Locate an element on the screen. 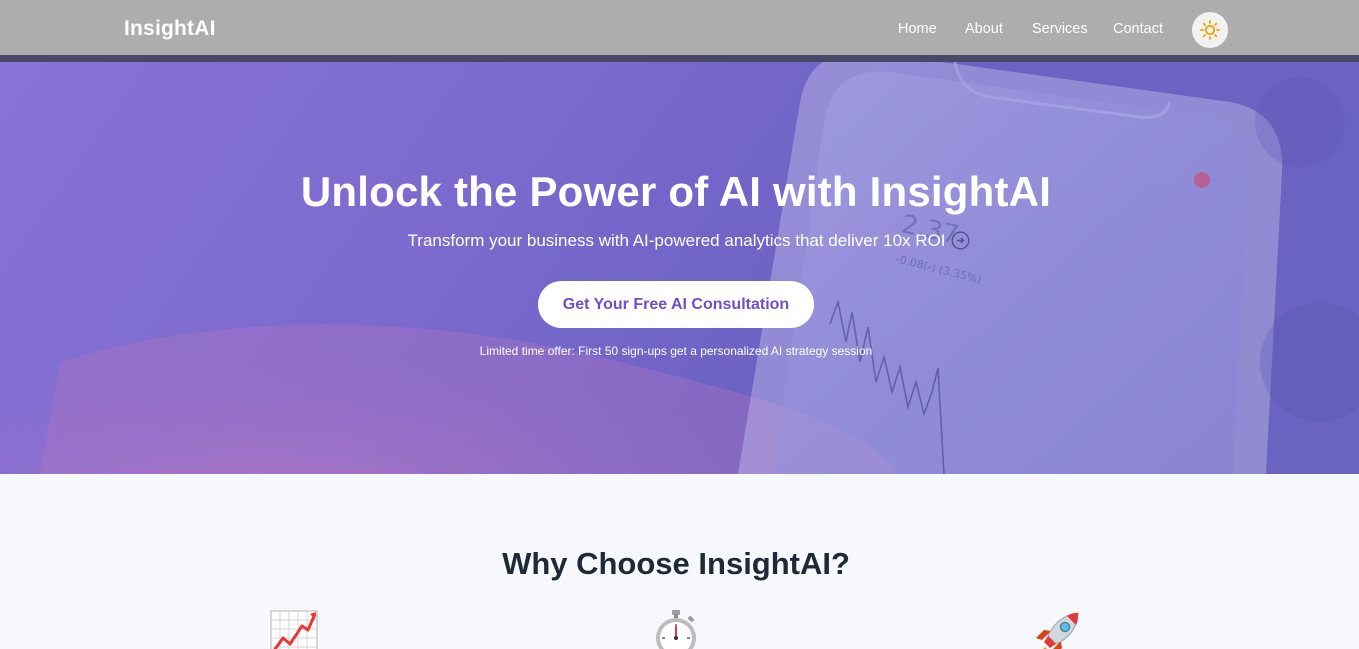  navbar: InsightAI Home About Services Contact is located at coordinates (679, 27).